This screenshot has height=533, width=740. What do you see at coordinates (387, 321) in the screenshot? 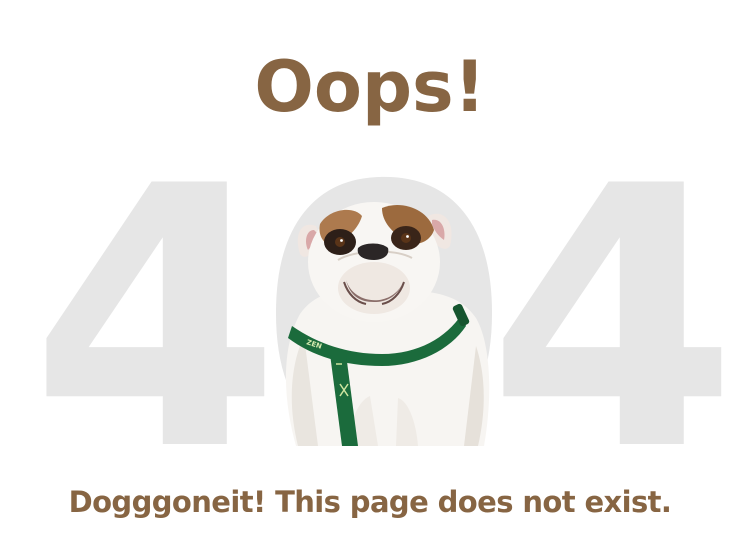
I see `bulldog-icon: ZEN` at bounding box center [387, 321].